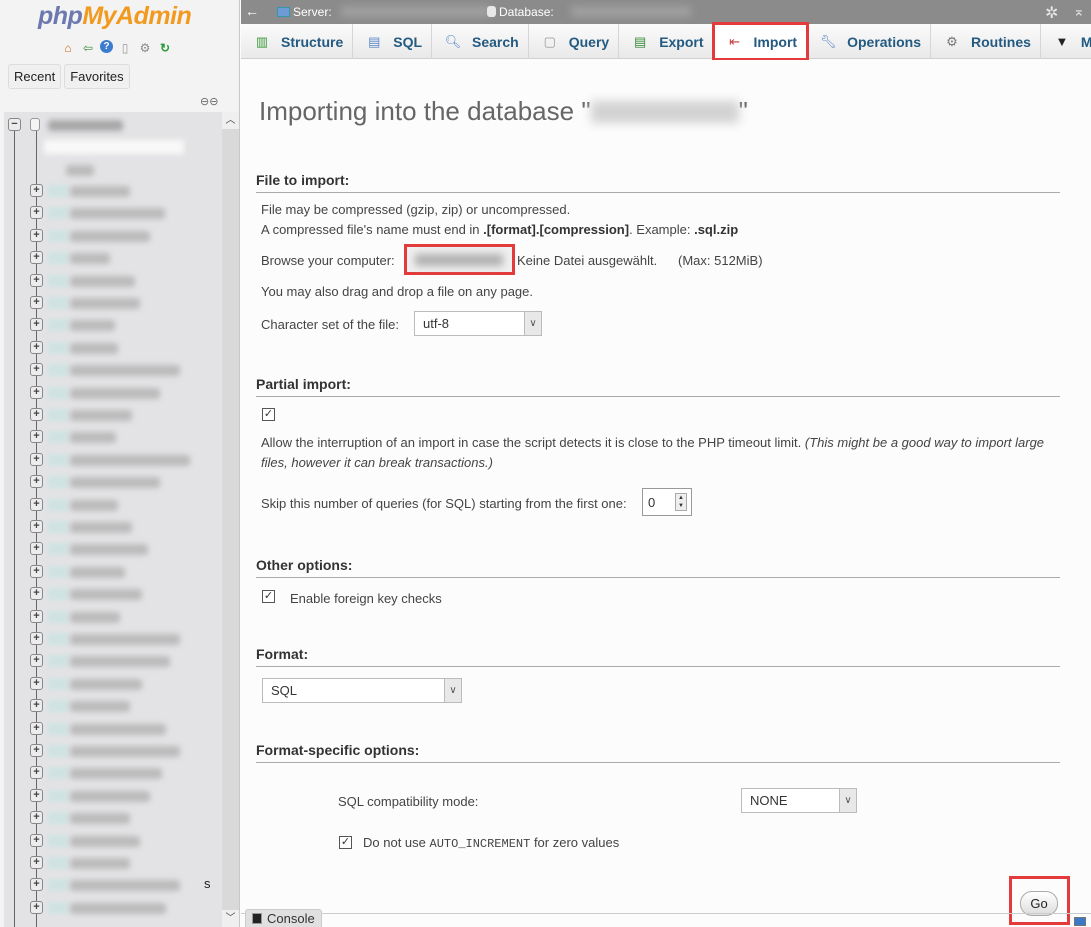 The height and width of the screenshot is (927, 1091). Describe the element at coordinates (283, 918) in the screenshot. I see `console-toggle: Console` at that location.